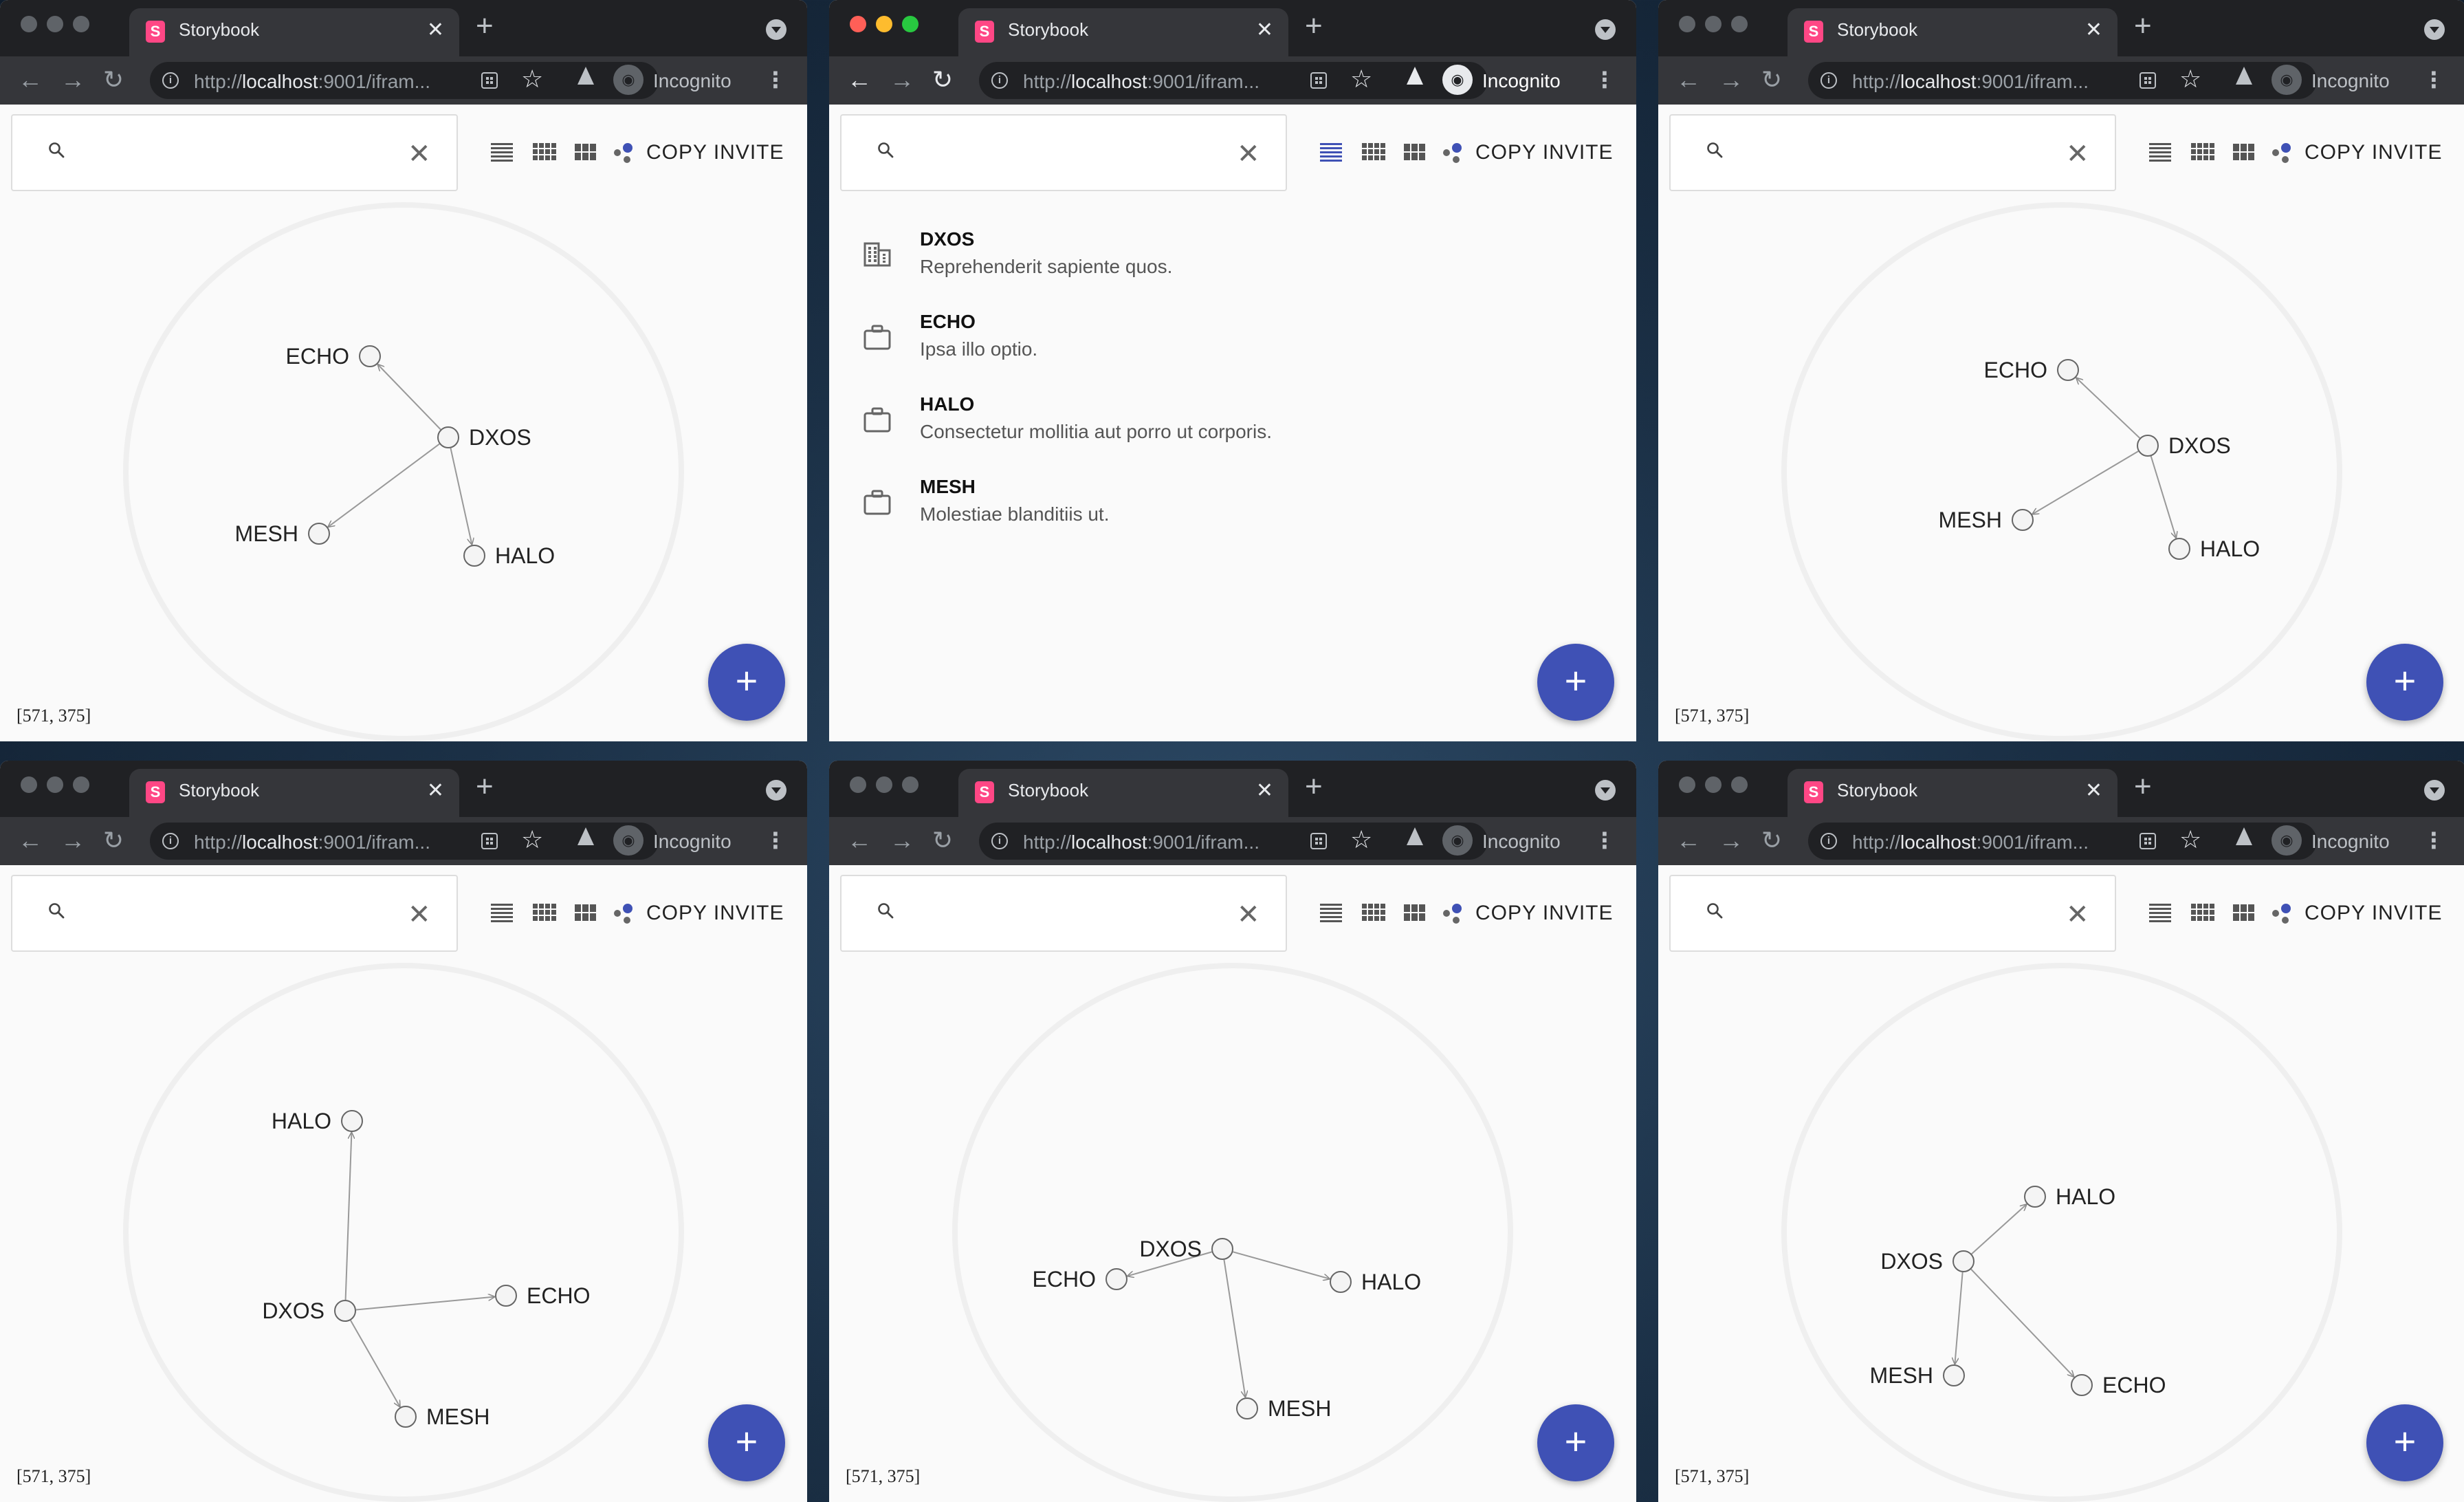  I want to click on forward-icon: →, so click(1731, 80).